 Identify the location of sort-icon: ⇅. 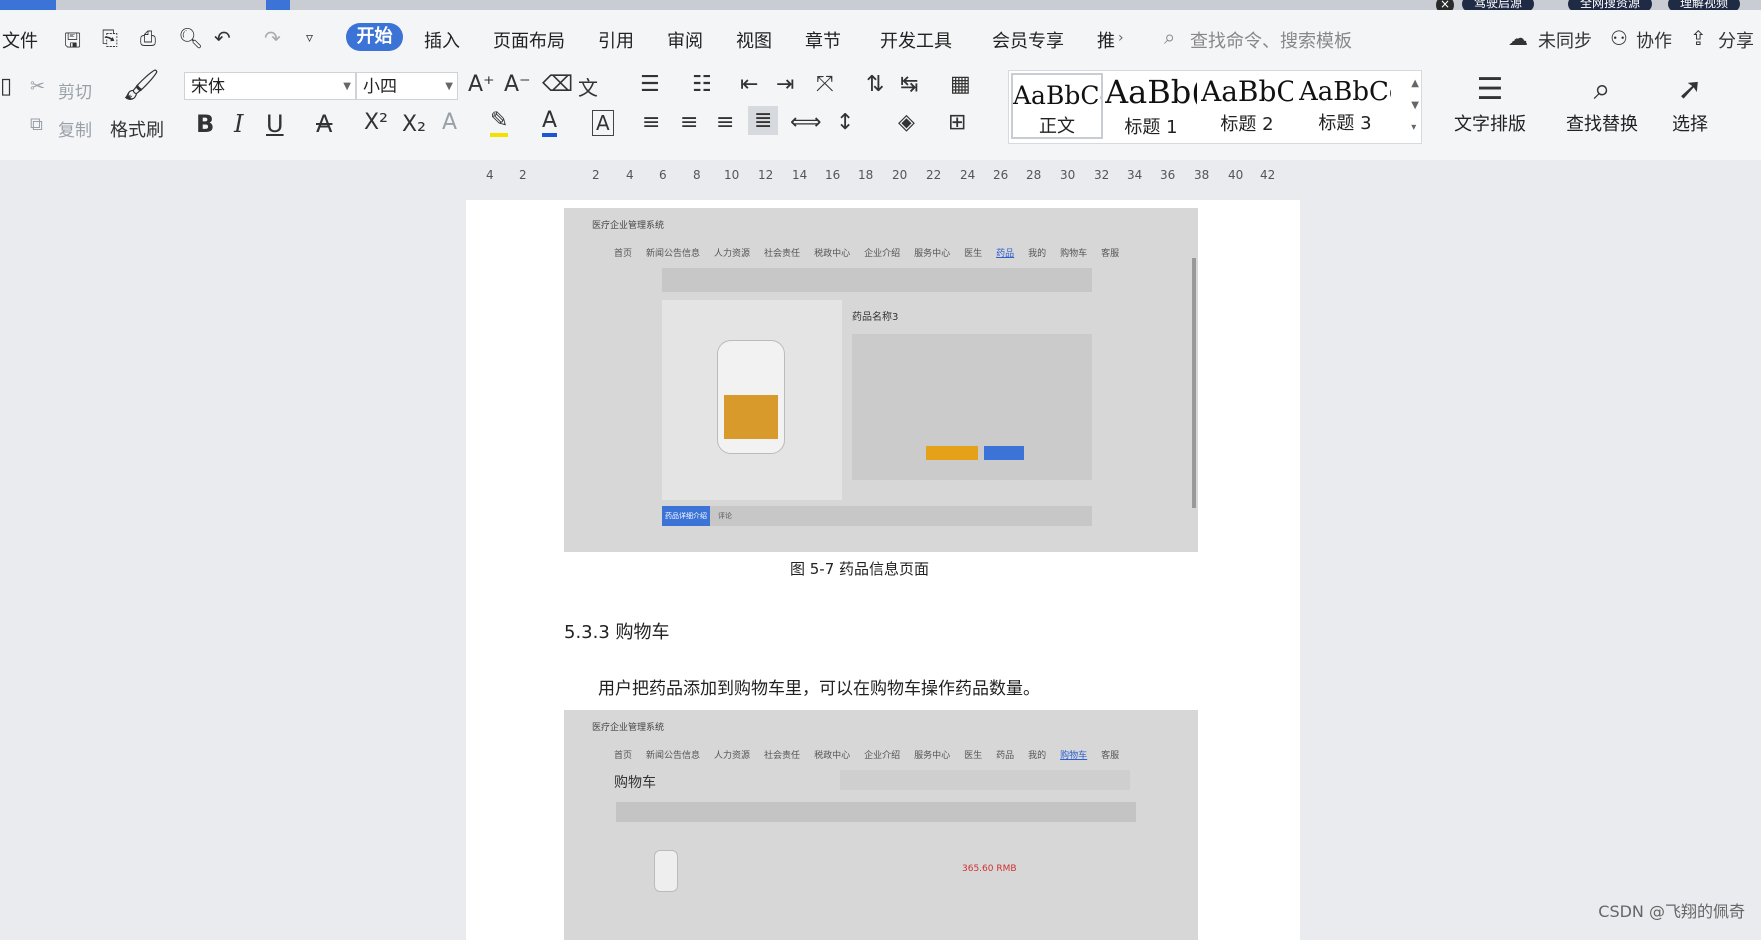
(875, 84).